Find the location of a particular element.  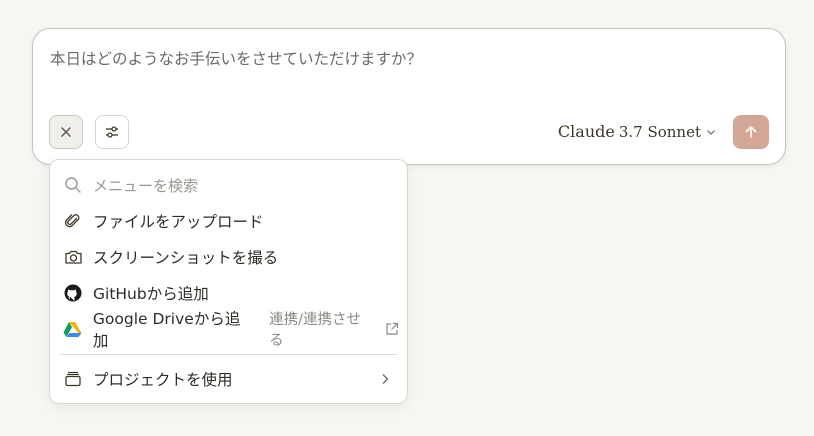

menu-item-use-project: プロジェクトを使用 is located at coordinates (230, 379).